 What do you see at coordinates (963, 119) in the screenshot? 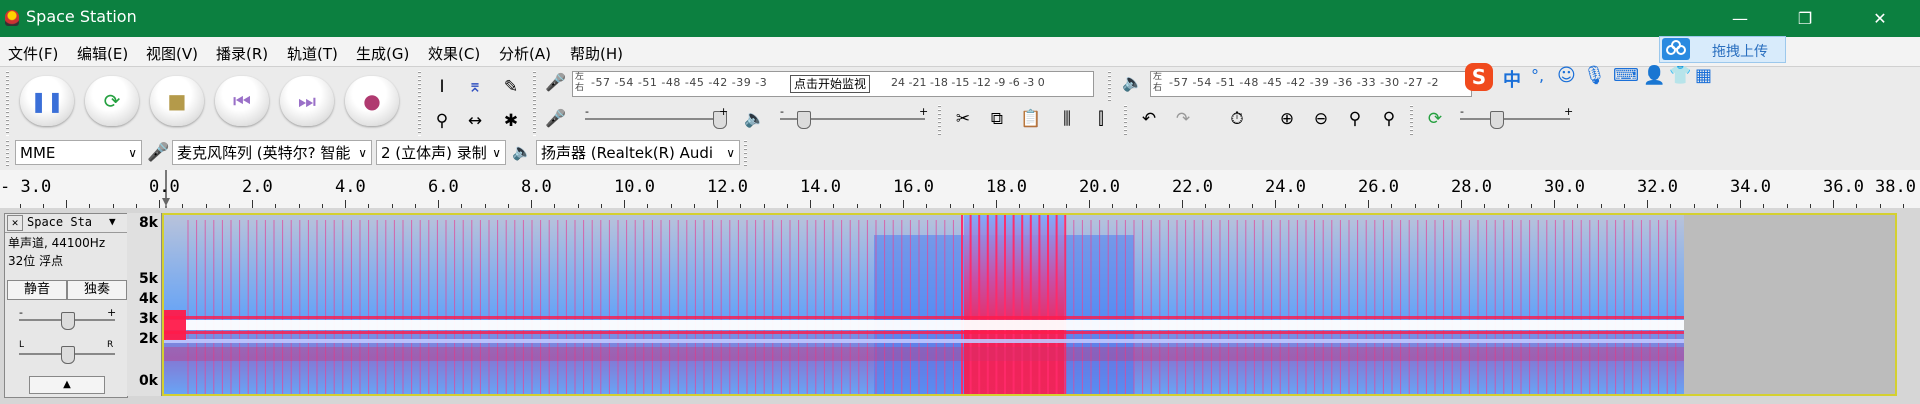
I see `cut-button: ✂` at bounding box center [963, 119].